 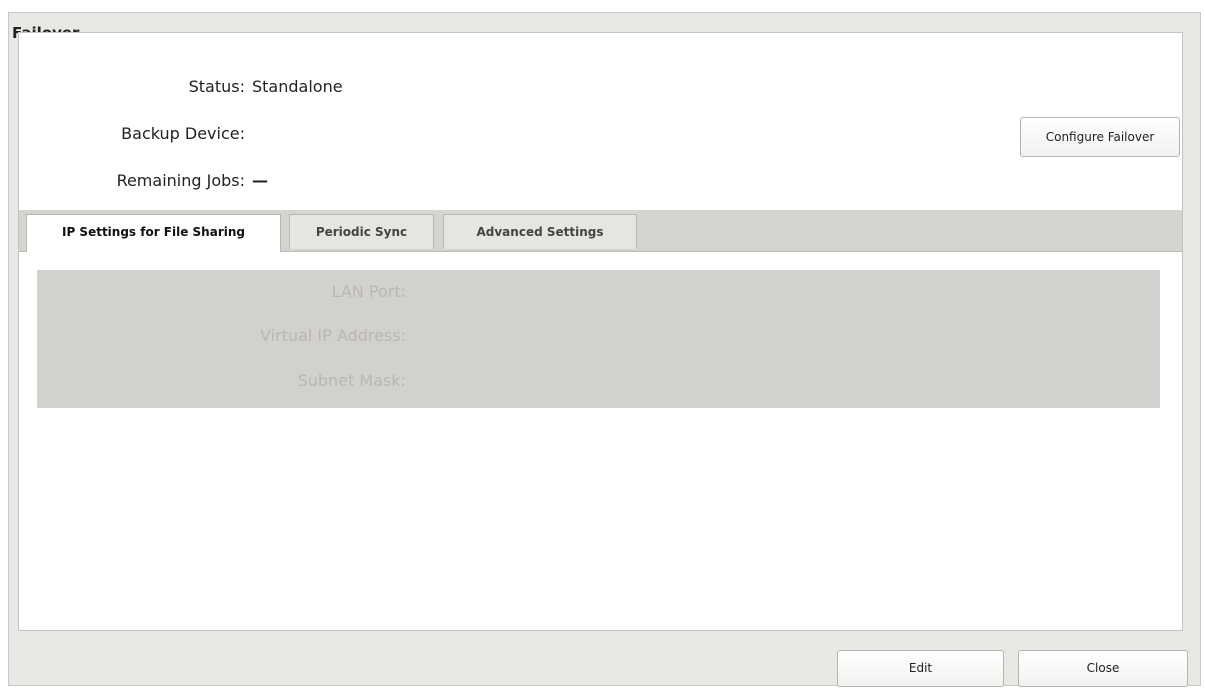 I want to click on tab-periodic-sync: Periodic Sync, so click(x=361, y=231).